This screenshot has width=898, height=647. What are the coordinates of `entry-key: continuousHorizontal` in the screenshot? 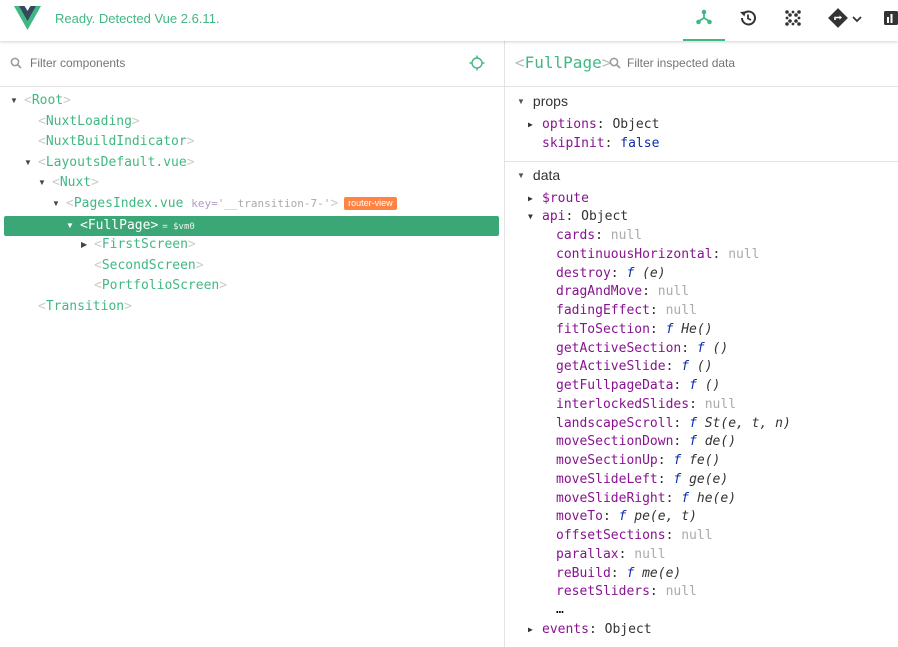 It's located at (634, 254).